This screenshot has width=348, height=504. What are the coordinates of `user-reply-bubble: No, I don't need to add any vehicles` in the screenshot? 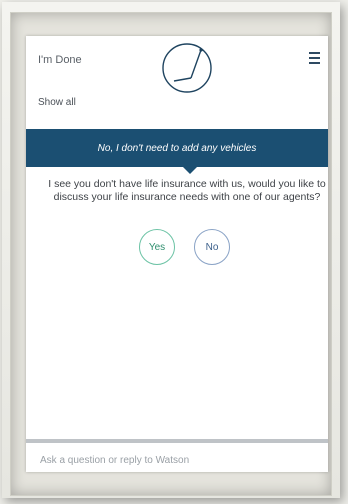 It's located at (177, 151).